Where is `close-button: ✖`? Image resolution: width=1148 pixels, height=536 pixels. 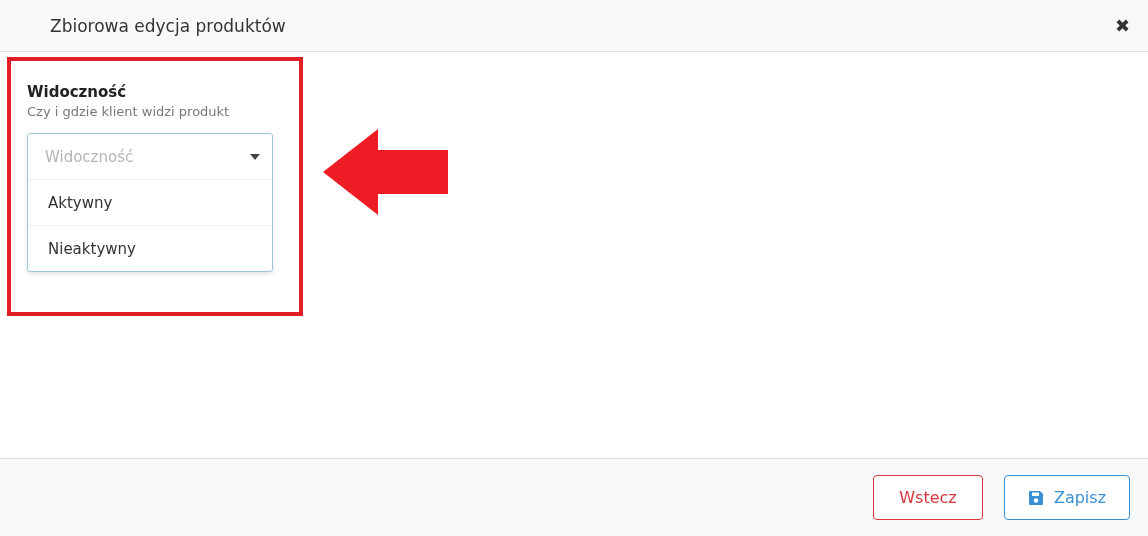 close-button: ✖ is located at coordinates (1122, 25).